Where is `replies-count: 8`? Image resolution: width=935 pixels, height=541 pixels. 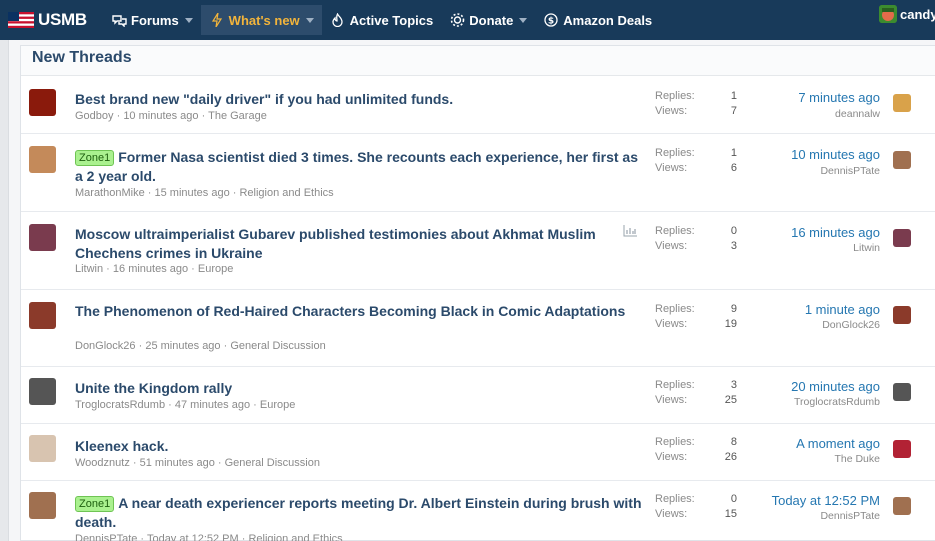
replies-count: 8 is located at coordinates (733, 442).